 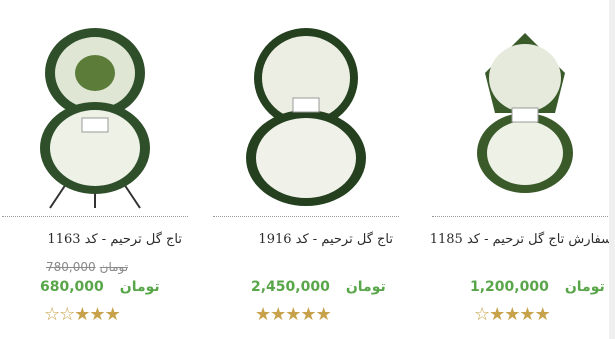 I want to click on rating-stars: ☆☆★★★, so click(x=82, y=314).